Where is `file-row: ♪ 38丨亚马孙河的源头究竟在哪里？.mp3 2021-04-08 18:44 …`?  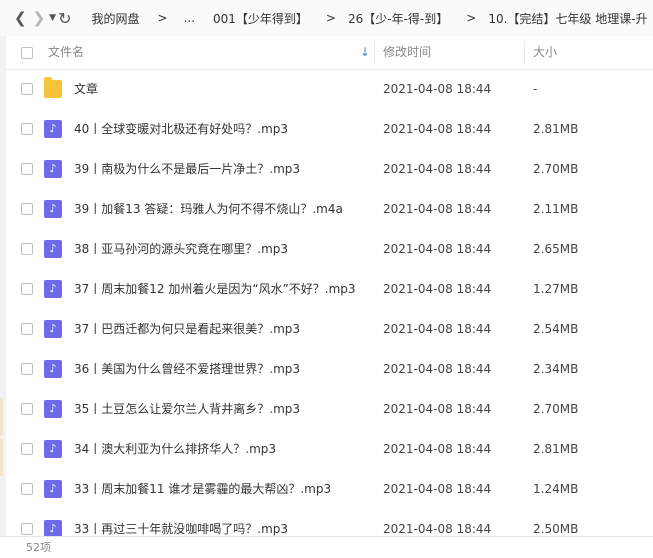
file-row: ♪ 38丨亚马孙河的源头究竟在哪里？.mp3 2021-04-08 18:44 … is located at coordinates (329, 249).